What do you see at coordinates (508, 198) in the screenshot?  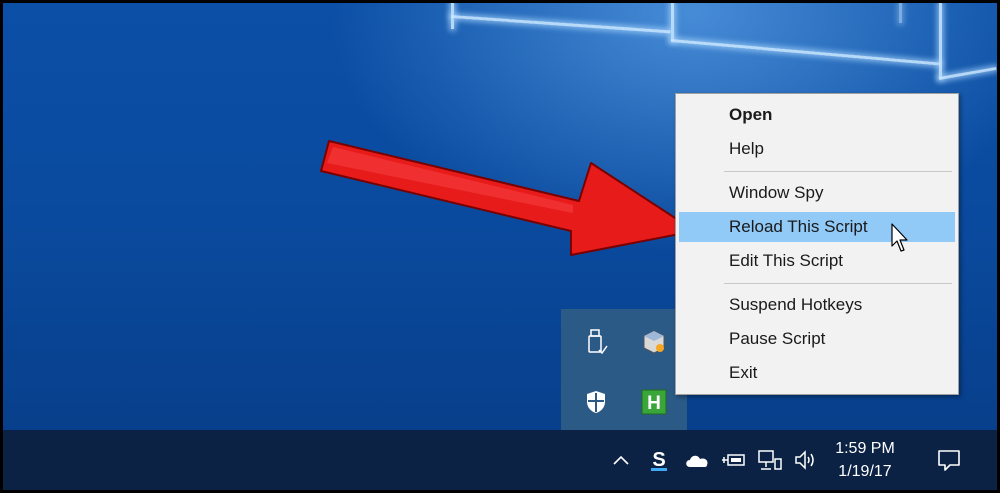 I see `red-arrow-annotation` at bounding box center [508, 198].